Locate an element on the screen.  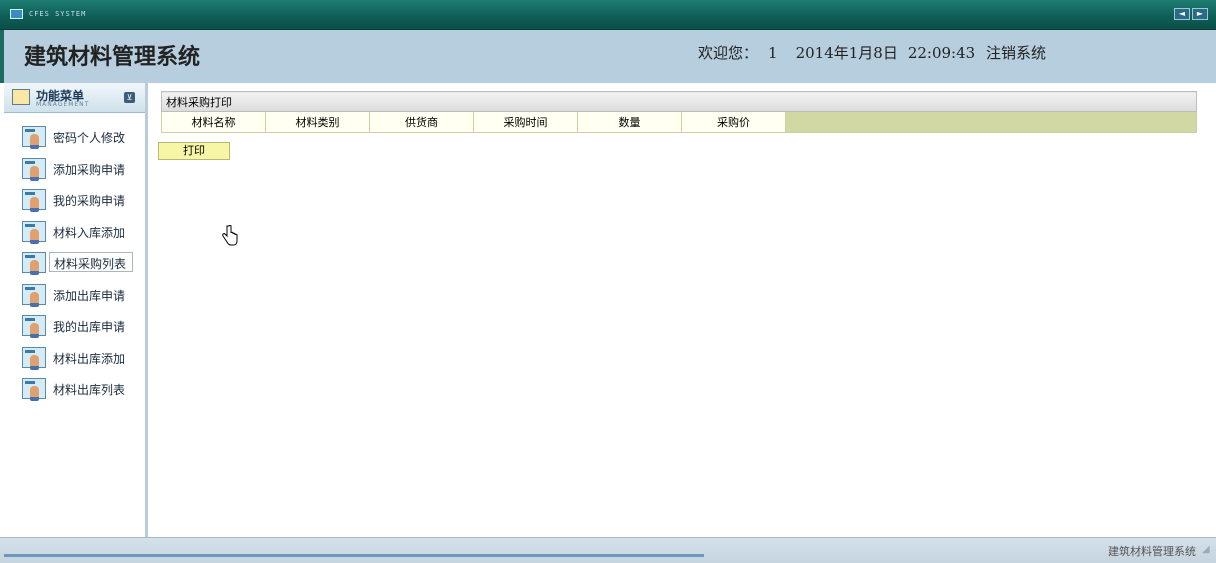
sidebar-item-my-outbound: 我的出库申请 is located at coordinates (74, 327).